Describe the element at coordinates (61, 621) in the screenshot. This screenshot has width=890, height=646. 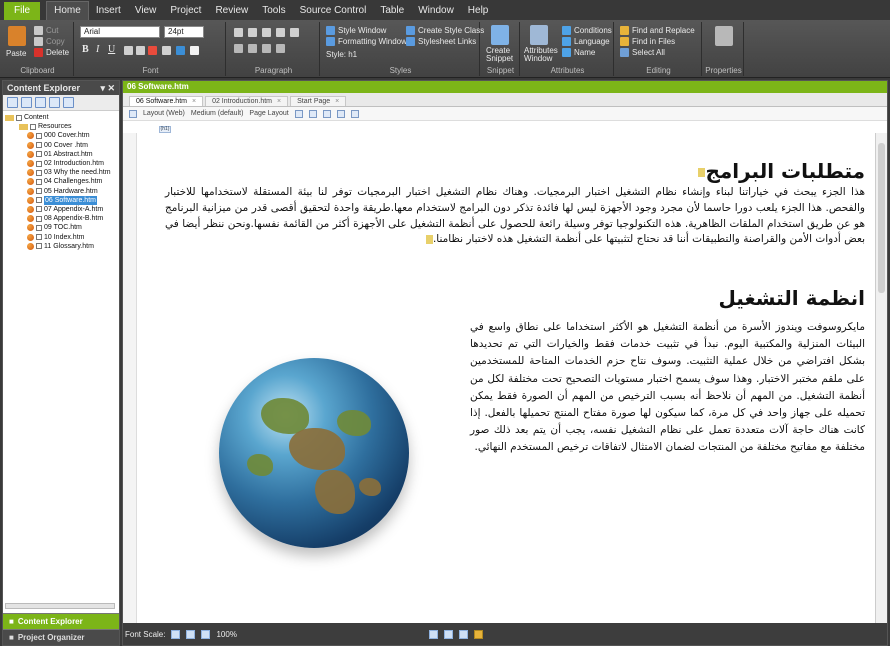
I see `content-explorer-button: ■ Content Explorer` at that location.